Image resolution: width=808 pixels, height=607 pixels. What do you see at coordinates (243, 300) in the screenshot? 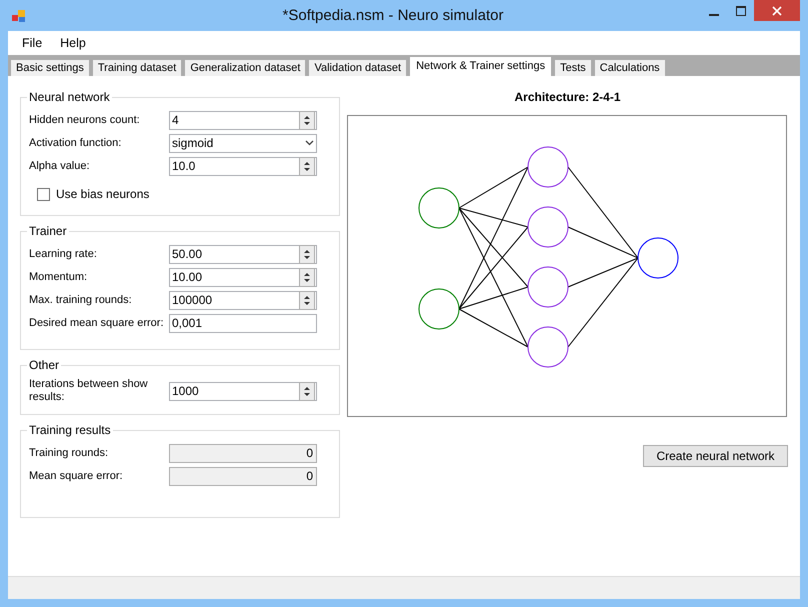
I see `spin-box: 100000` at bounding box center [243, 300].